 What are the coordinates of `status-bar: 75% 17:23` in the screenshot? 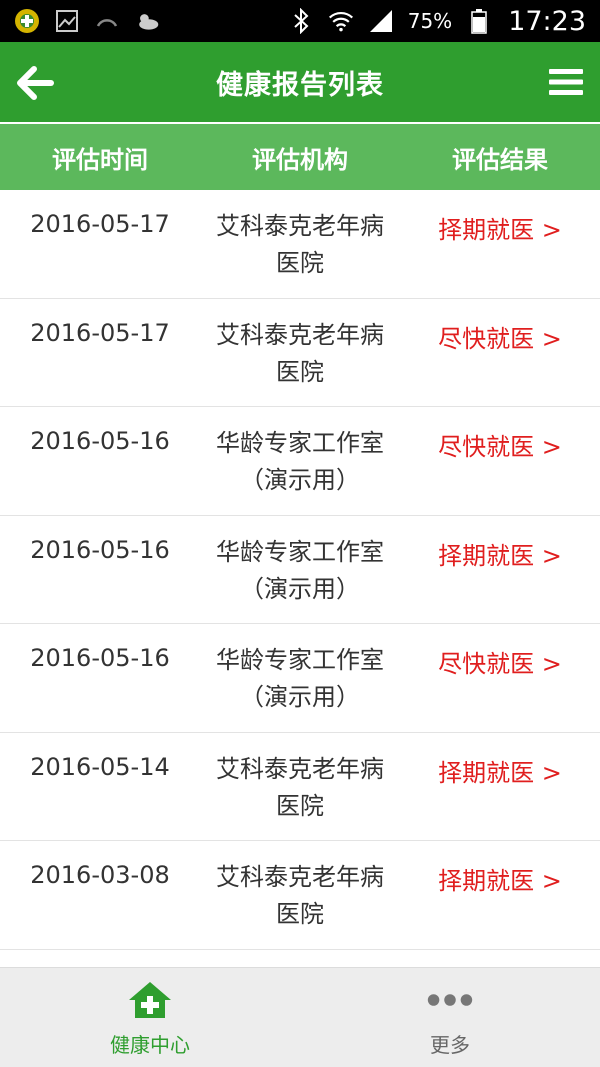 It's located at (300, 21).